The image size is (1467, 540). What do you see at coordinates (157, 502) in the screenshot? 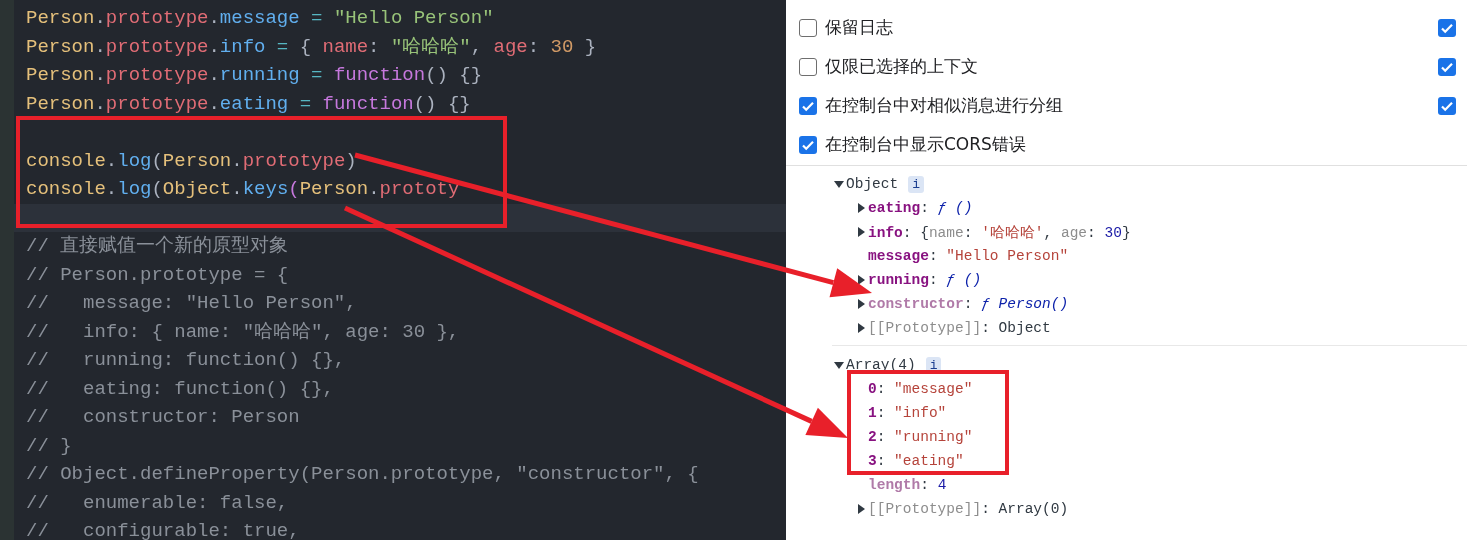
I see `code-line: // enumerable: false,` at bounding box center [157, 502].